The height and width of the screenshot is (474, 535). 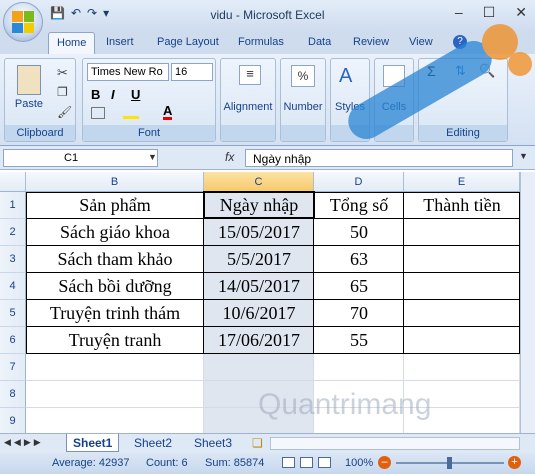 I want to click on customize-qat-icon: ▾, so click(x=106, y=13).